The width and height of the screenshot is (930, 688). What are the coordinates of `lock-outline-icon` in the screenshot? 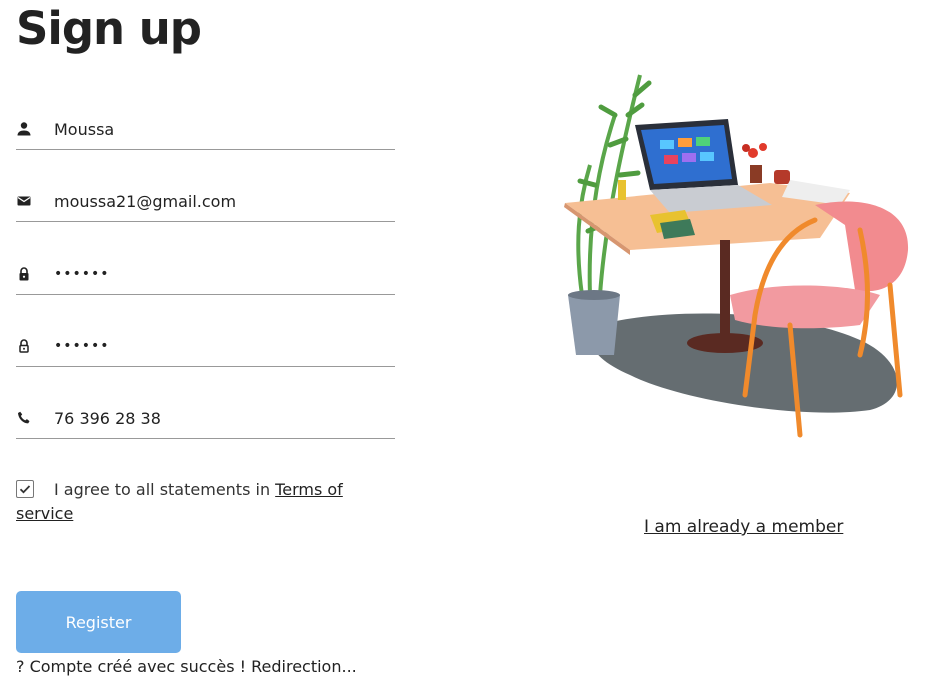 It's located at (24, 346).